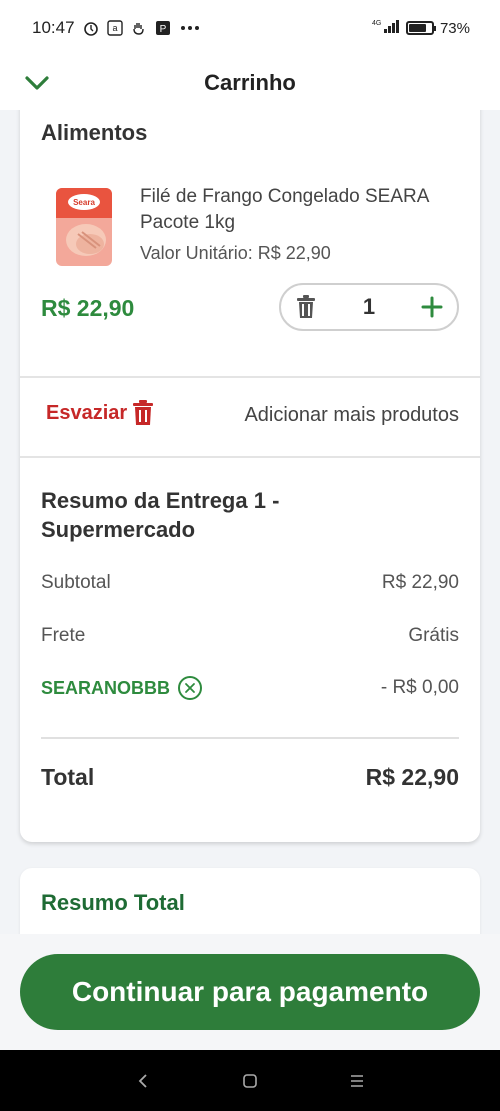 Image resolution: width=500 pixels, height=1111 pixels. I want to click on subtotal-label: Subtotal, so click(76, 582).